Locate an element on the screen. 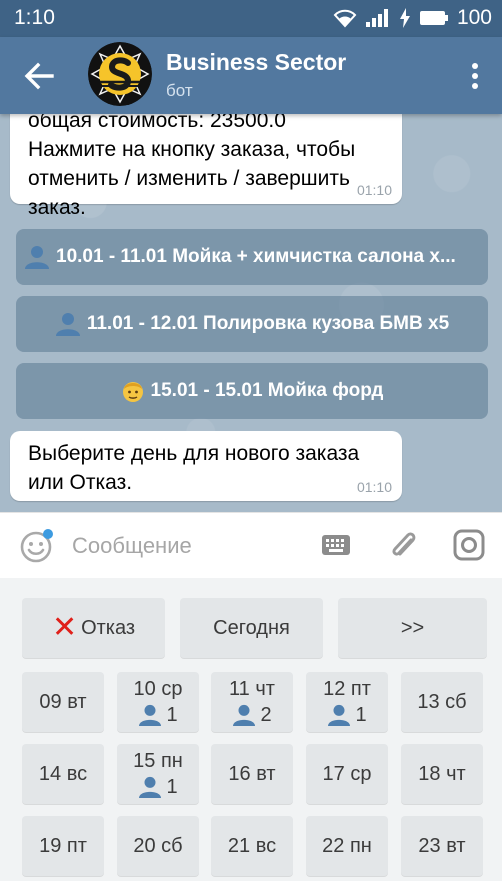 The image size is (502, 881). day-button: 16 вт is located at coordinates (252, 774).